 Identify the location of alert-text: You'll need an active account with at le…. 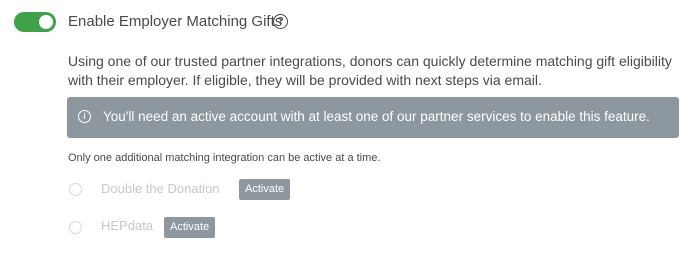
(376, 116).